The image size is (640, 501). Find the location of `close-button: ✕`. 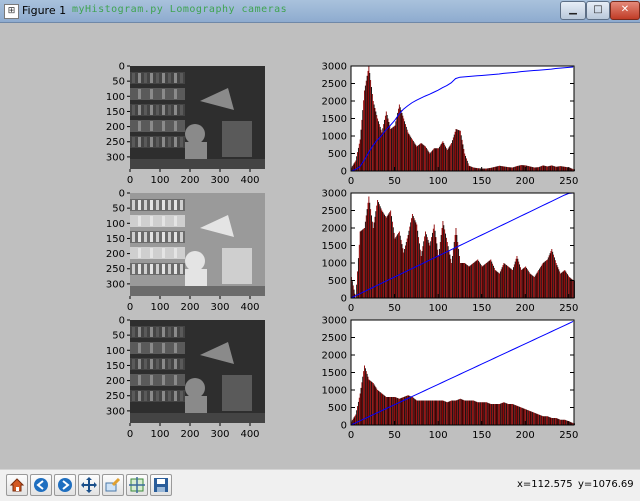

close-button: ✕ is located at coordinates (625, 10).